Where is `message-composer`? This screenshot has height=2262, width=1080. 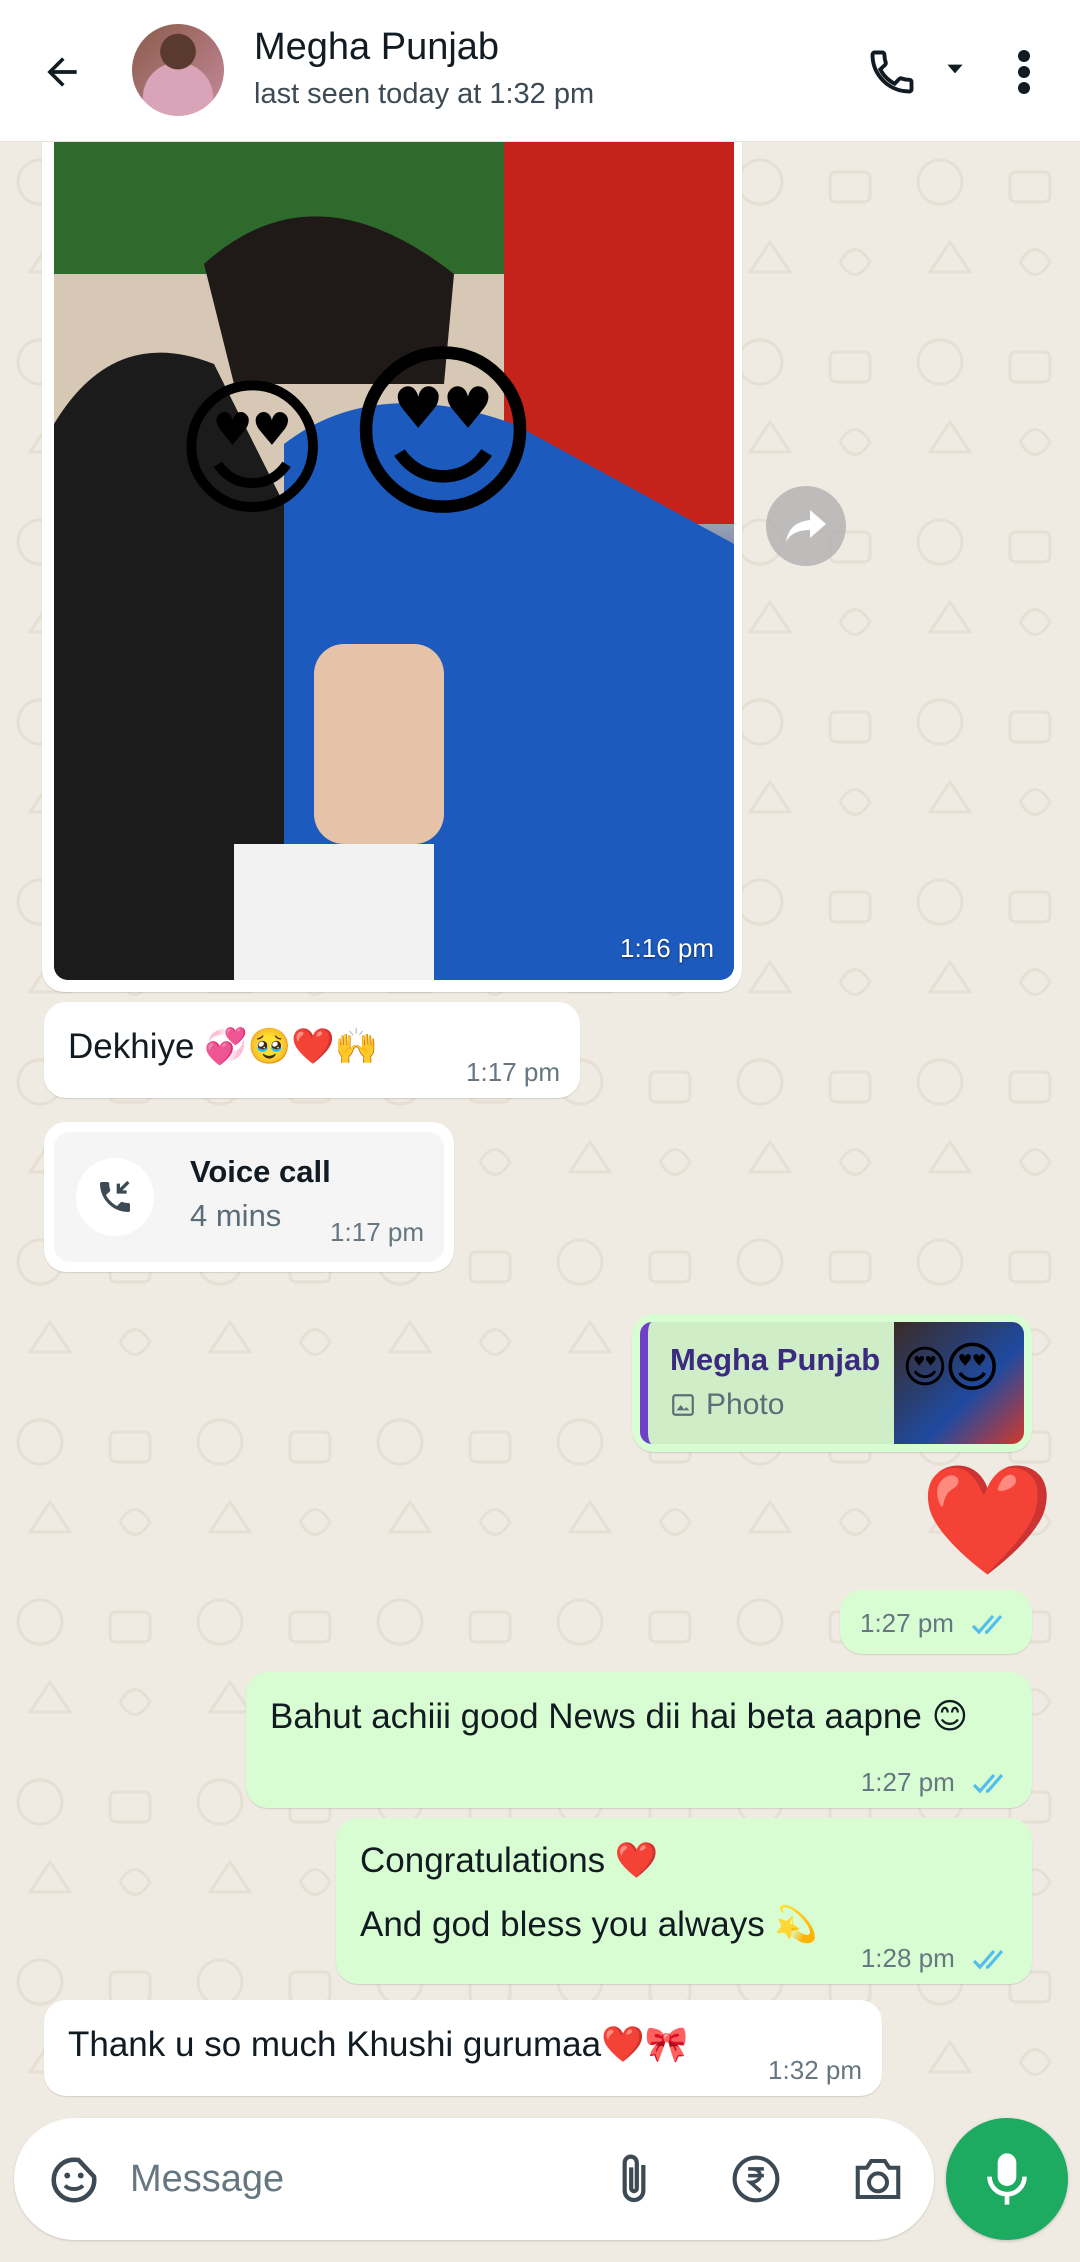 message-composer is located at coordinates (474, 2179).